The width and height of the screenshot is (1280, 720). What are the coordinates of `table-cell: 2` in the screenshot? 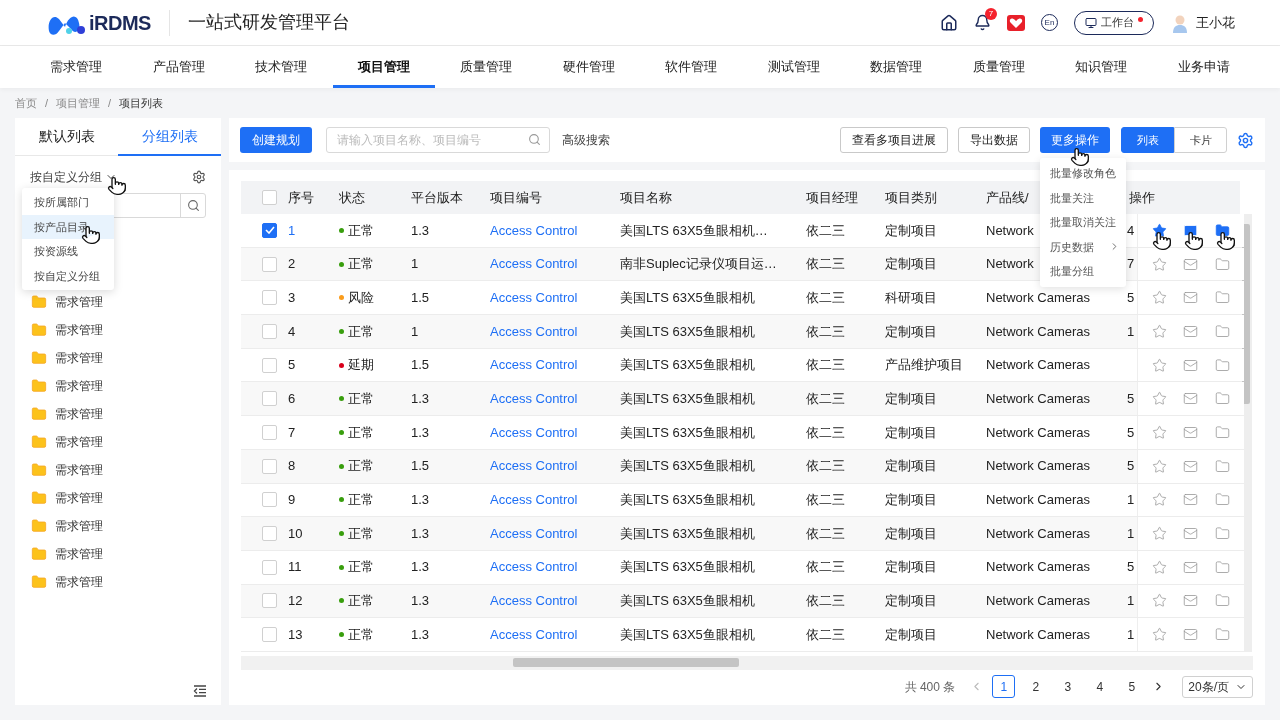 It's located at (292, 264).